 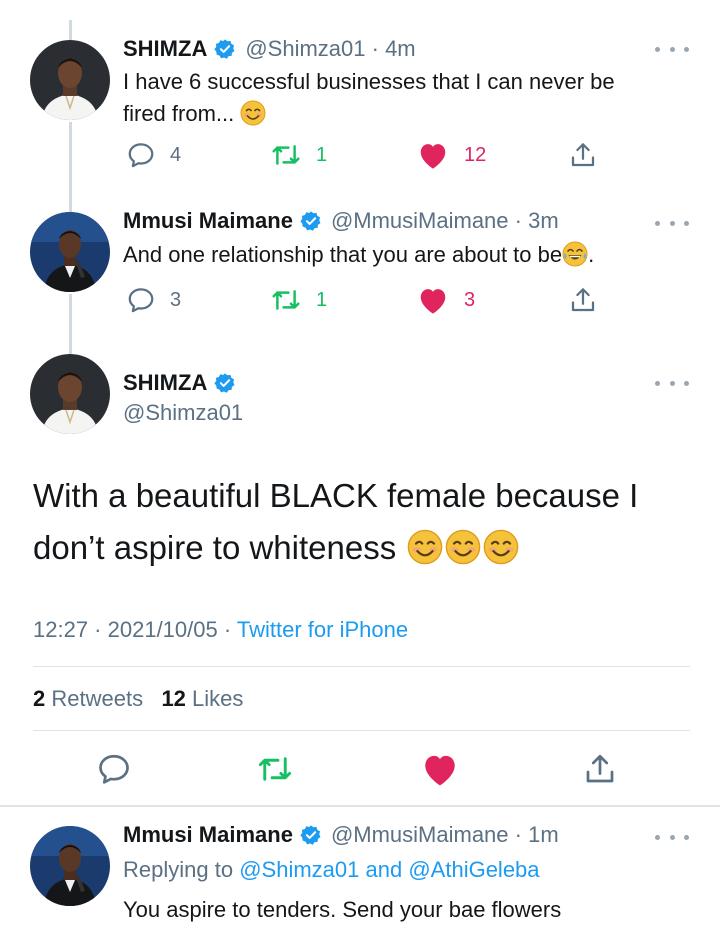 I want to click on replying-to: Replying to @Shimza01 and @AthiGeleba, so click(x=331, y=870).